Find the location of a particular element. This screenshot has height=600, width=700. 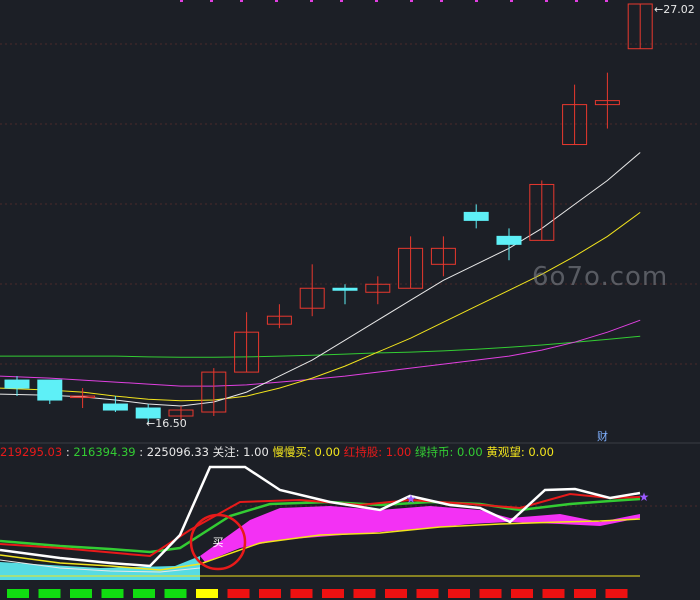

cai-badge: 财 is located at coordinates (602, 436).